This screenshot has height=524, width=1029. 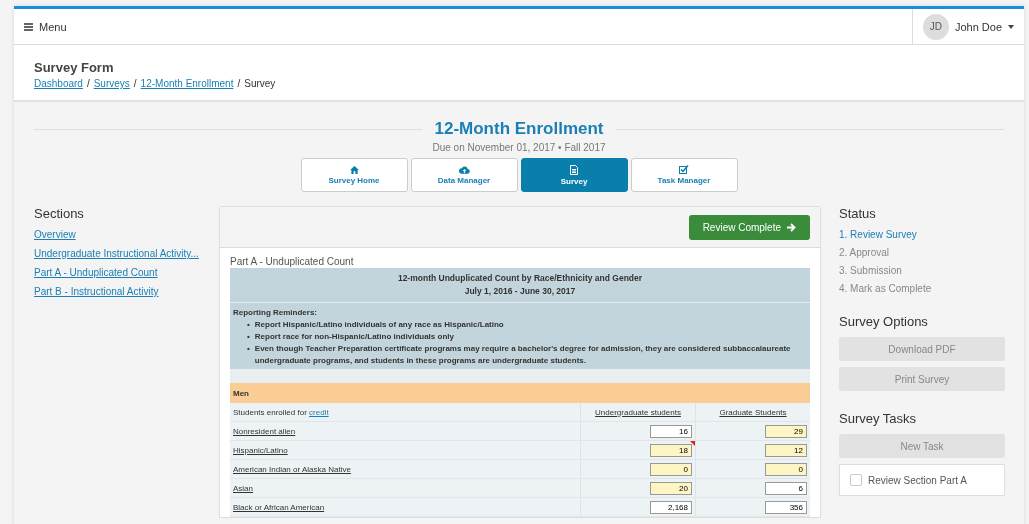 What do you see at coordinates (59, 213) in the screenshot?
I see `sections-heading: Sections` at bounding box center [59, 213].